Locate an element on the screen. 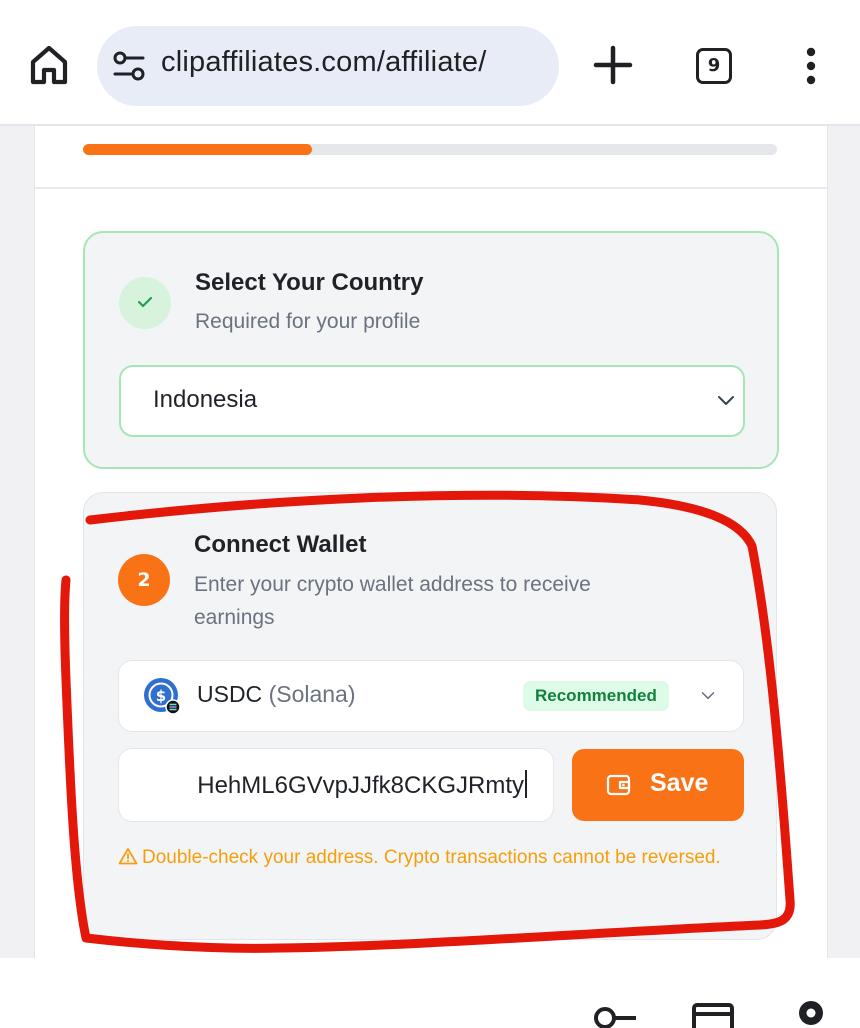 Image resolution: width=860 pixels, height=1028 pixels. recommended-badge: Recommended is located at coordinates (596, 696).